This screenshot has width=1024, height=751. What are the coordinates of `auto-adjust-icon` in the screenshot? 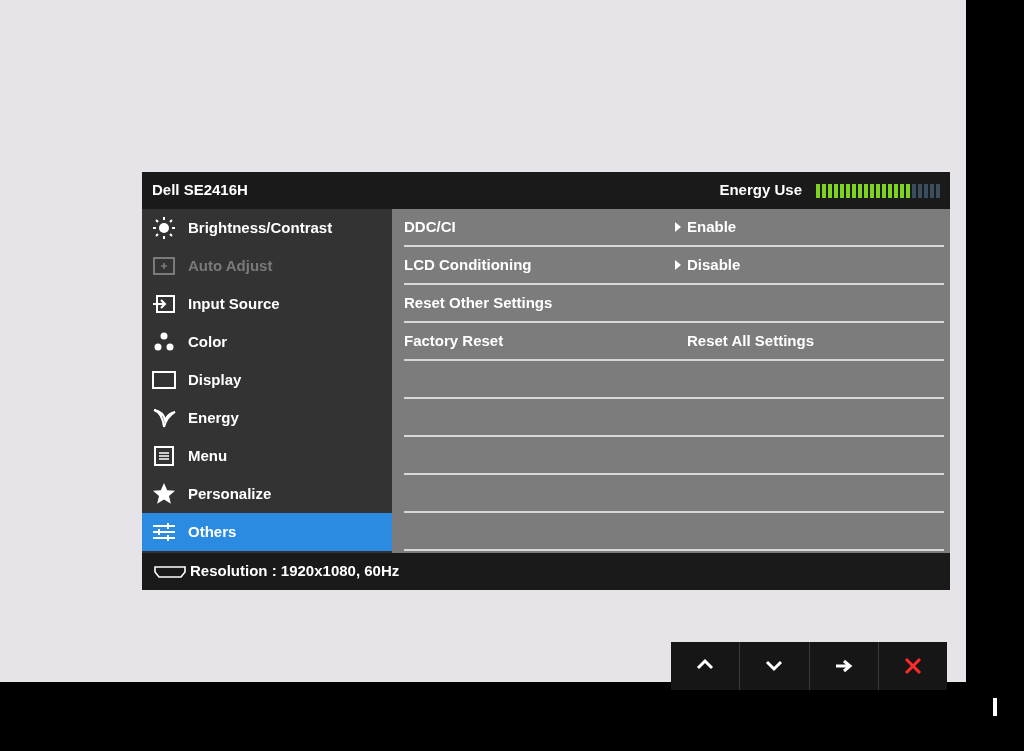 It's located at (164, 266).